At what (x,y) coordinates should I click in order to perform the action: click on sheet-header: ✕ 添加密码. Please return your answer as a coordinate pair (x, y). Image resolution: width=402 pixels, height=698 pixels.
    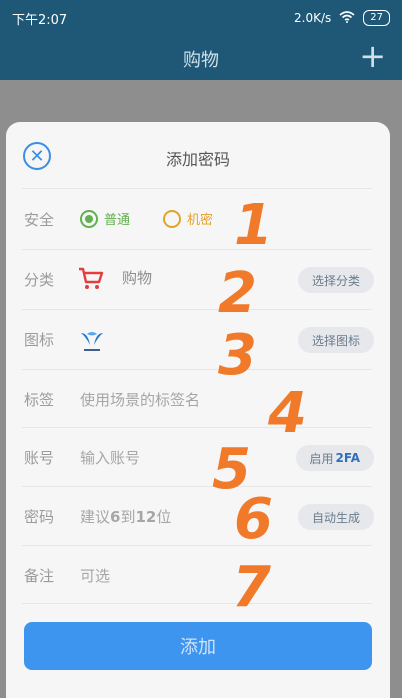
    Looking at the image, I should click on (198, 155).